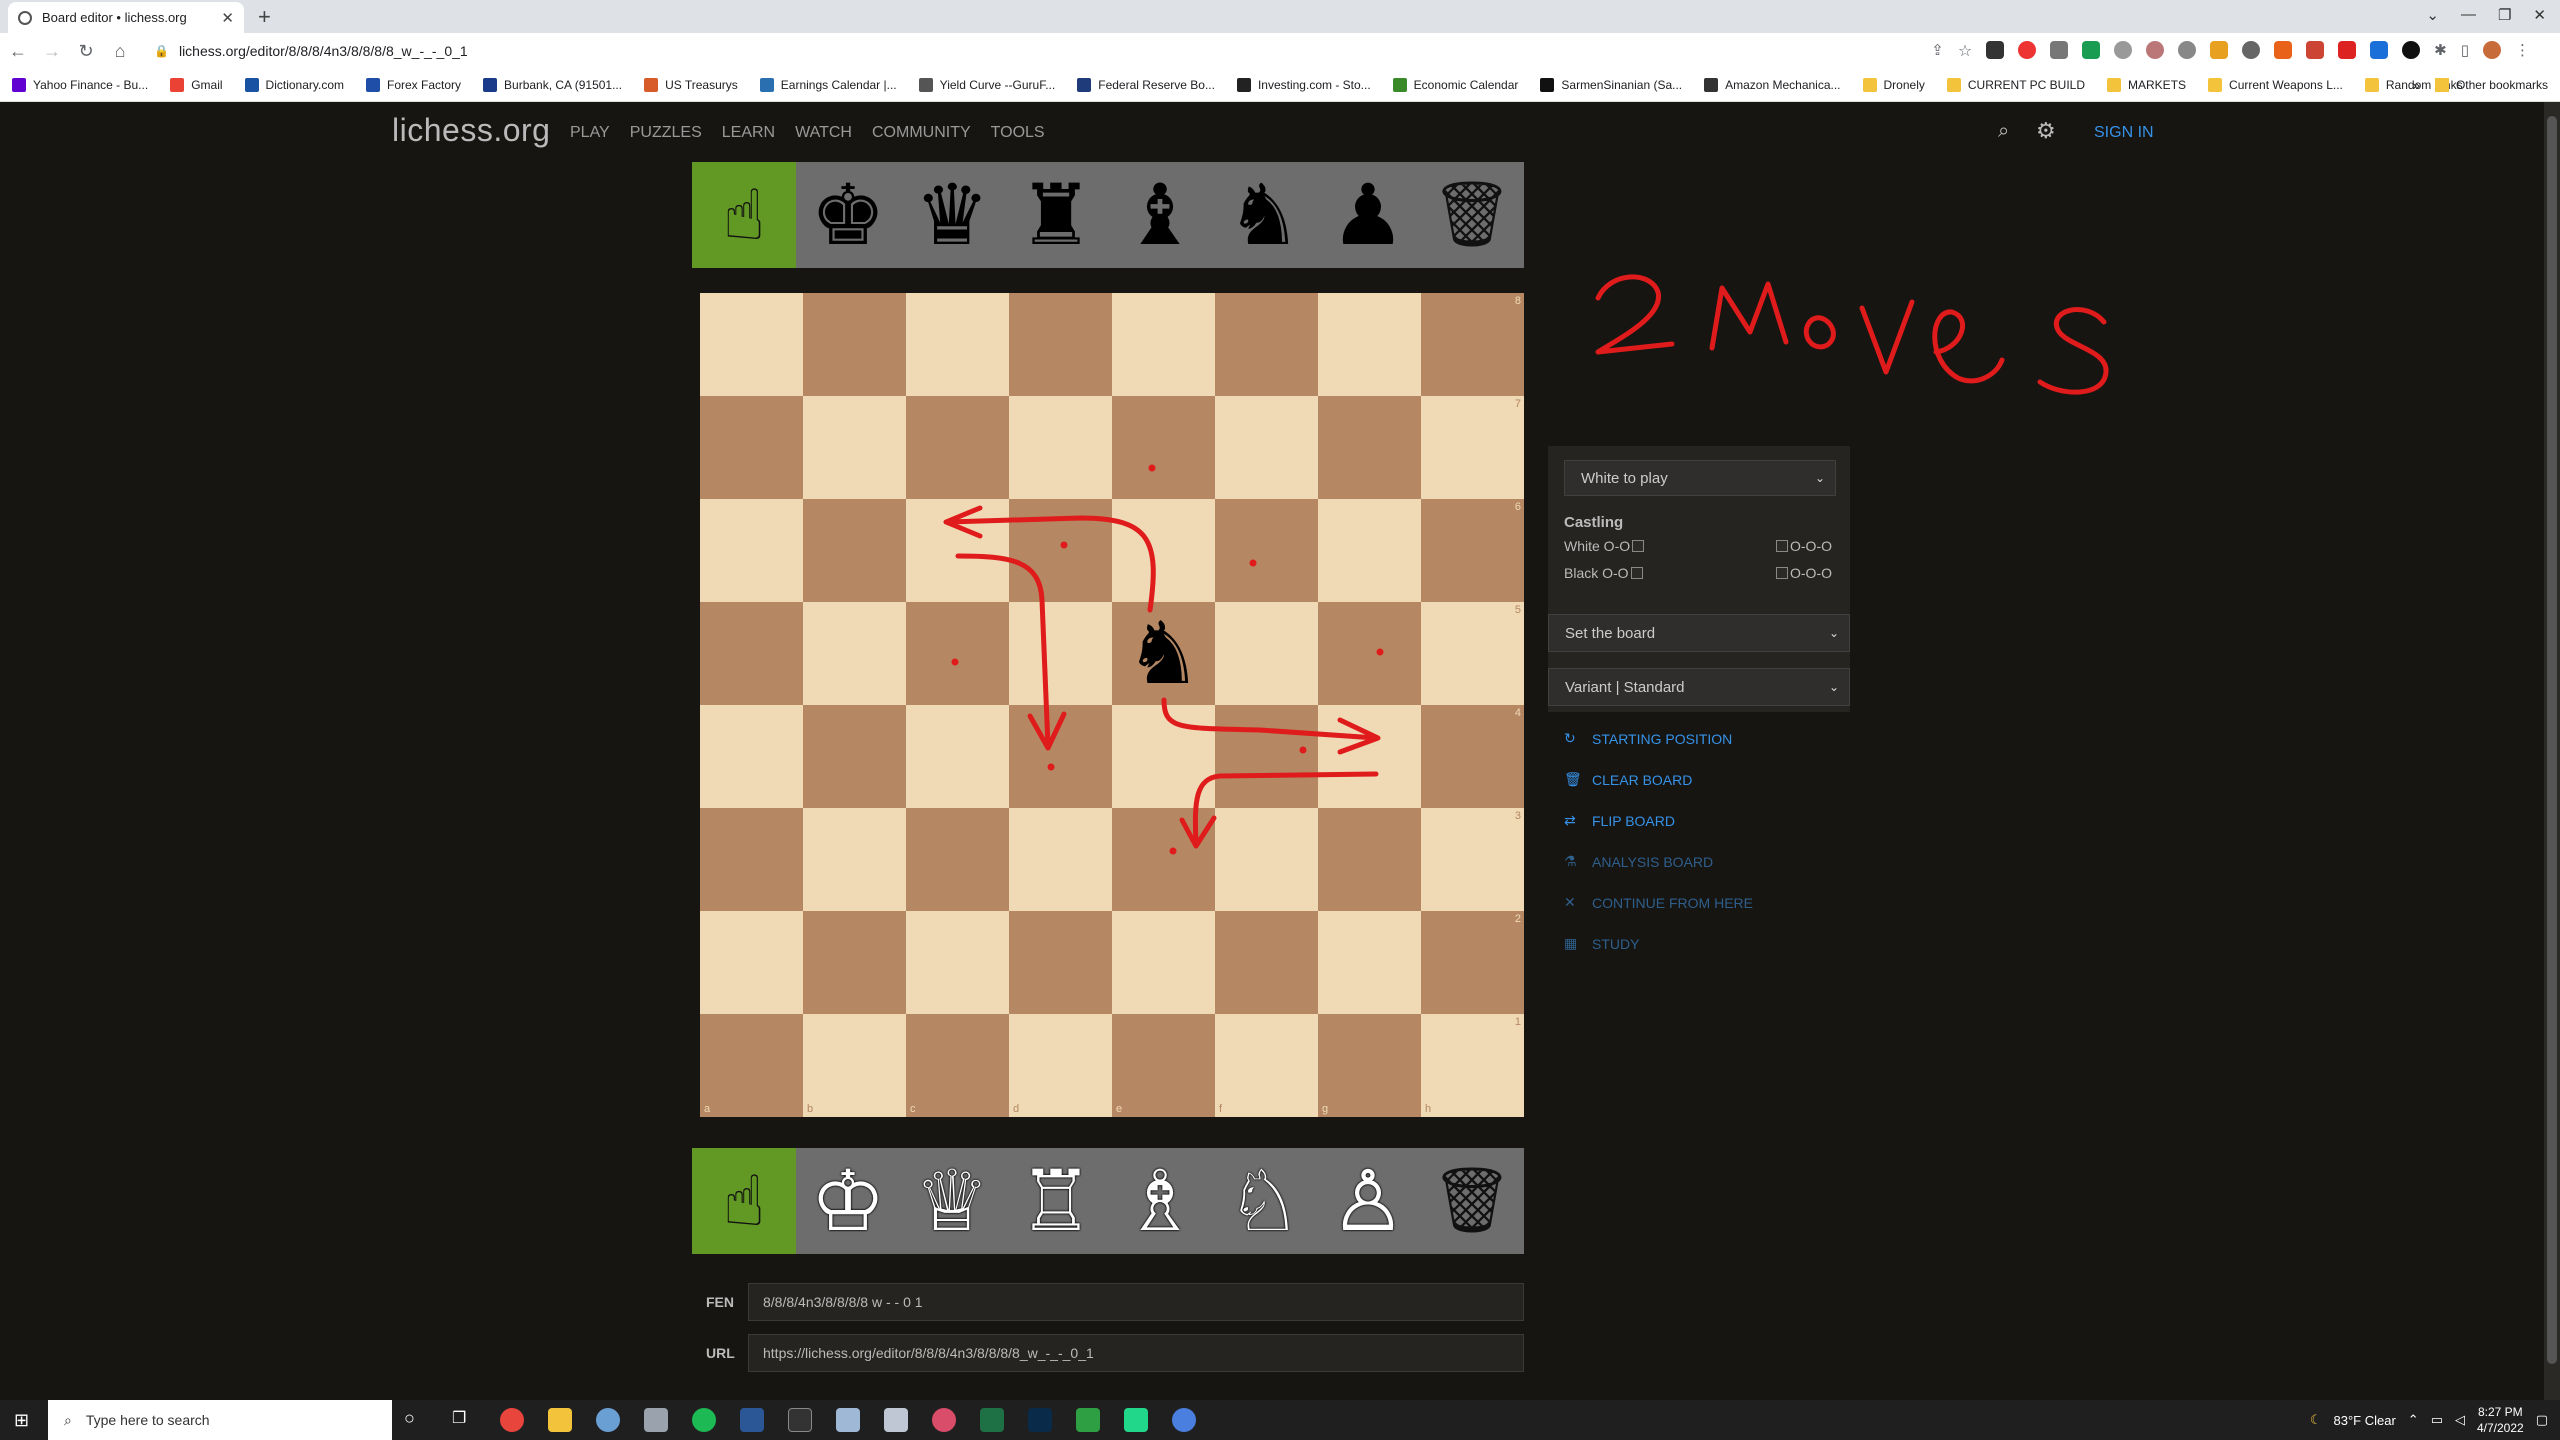  Describe the element at coordinates (957, 859) in the screenshot. I see `square-c3` at that location.